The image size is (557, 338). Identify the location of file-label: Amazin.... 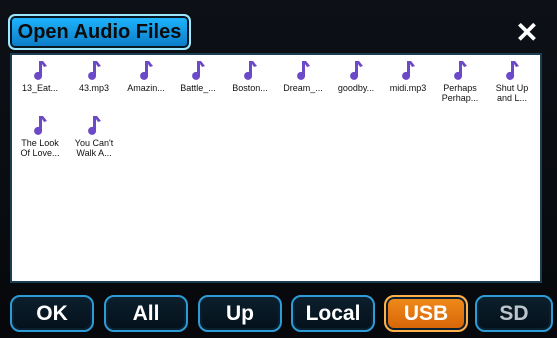
(146, 88).